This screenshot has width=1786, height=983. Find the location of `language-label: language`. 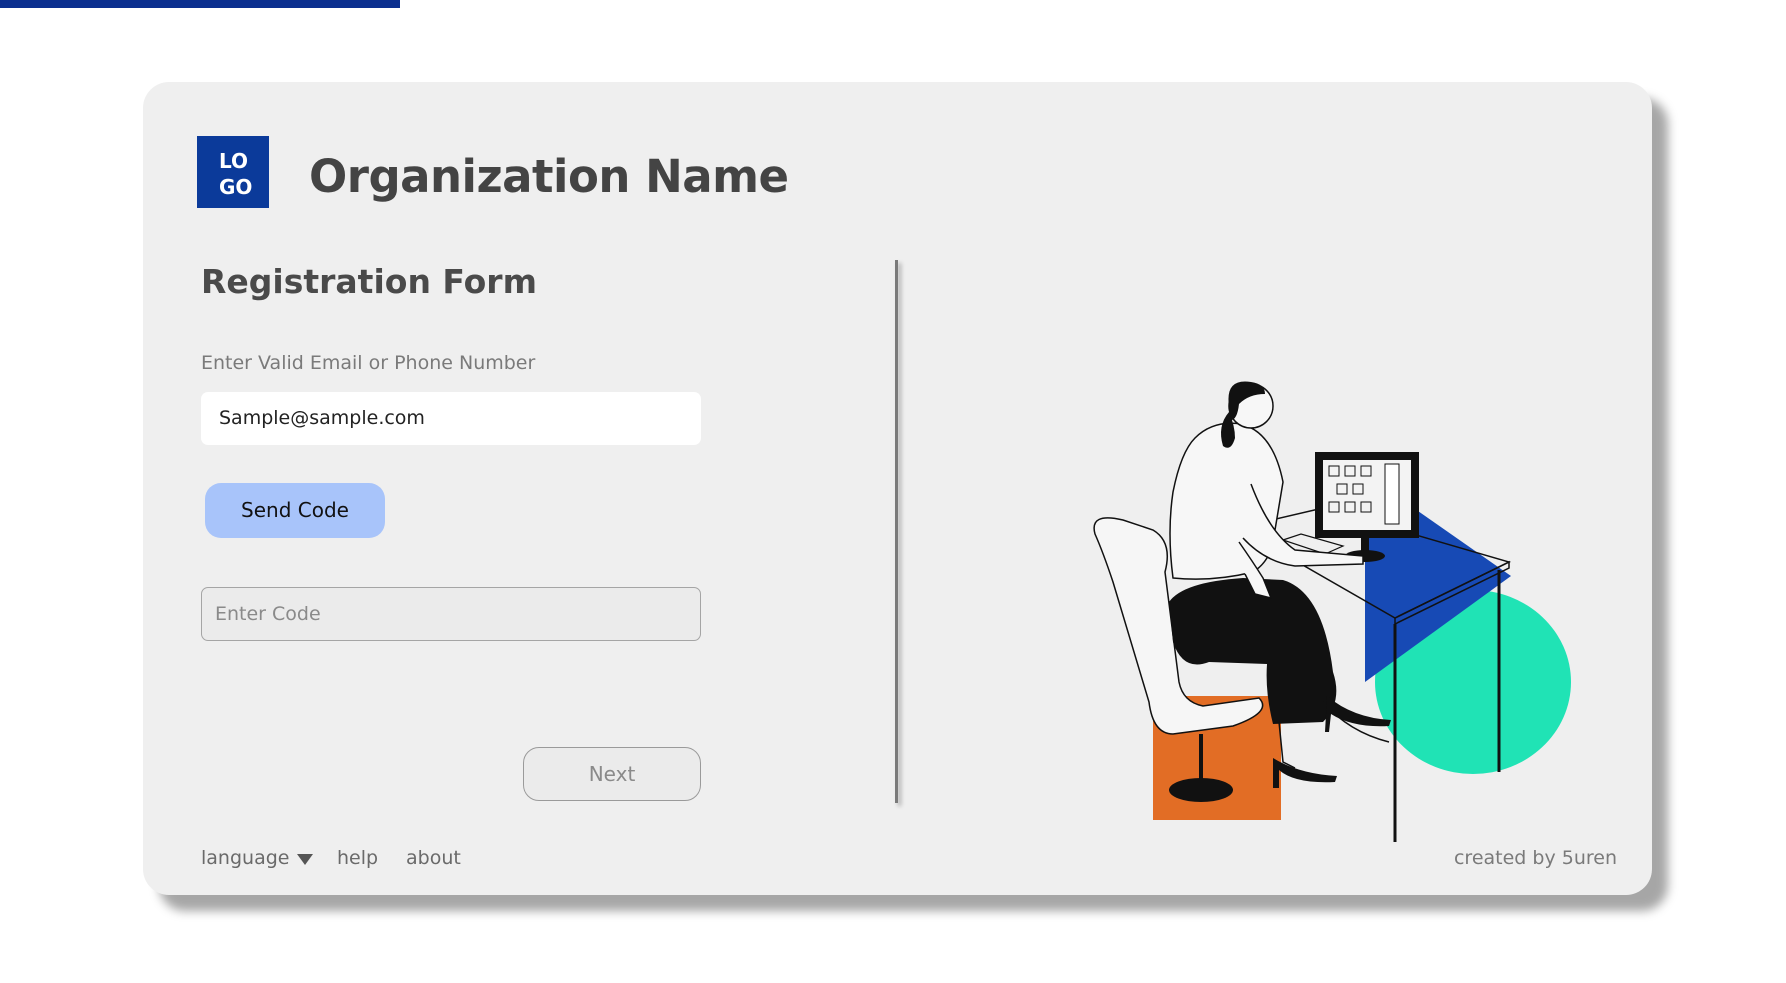

language-label: language is located at coordinates (245, 858).